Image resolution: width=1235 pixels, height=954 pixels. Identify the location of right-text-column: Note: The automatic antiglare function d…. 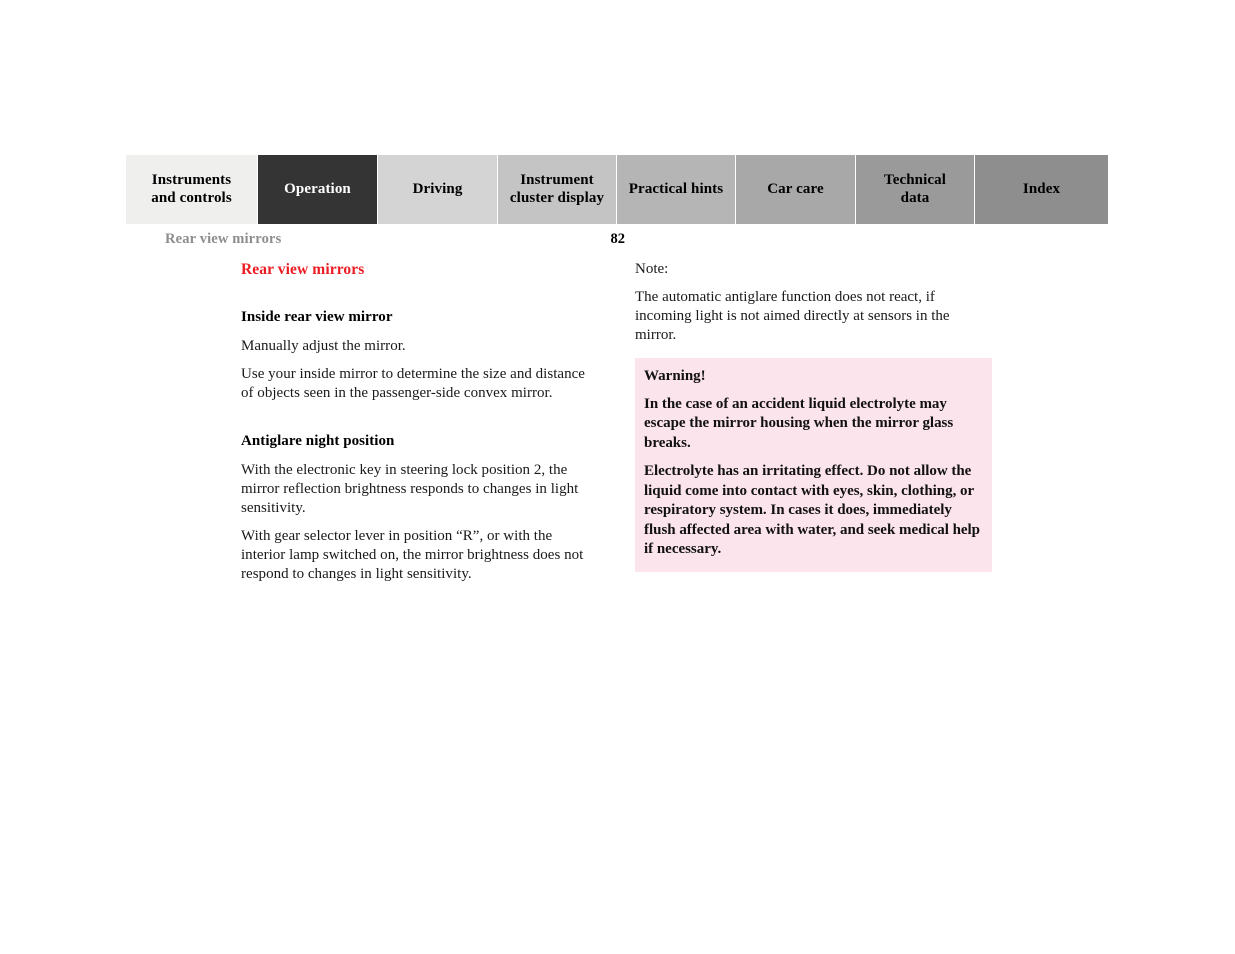
(813, 302).